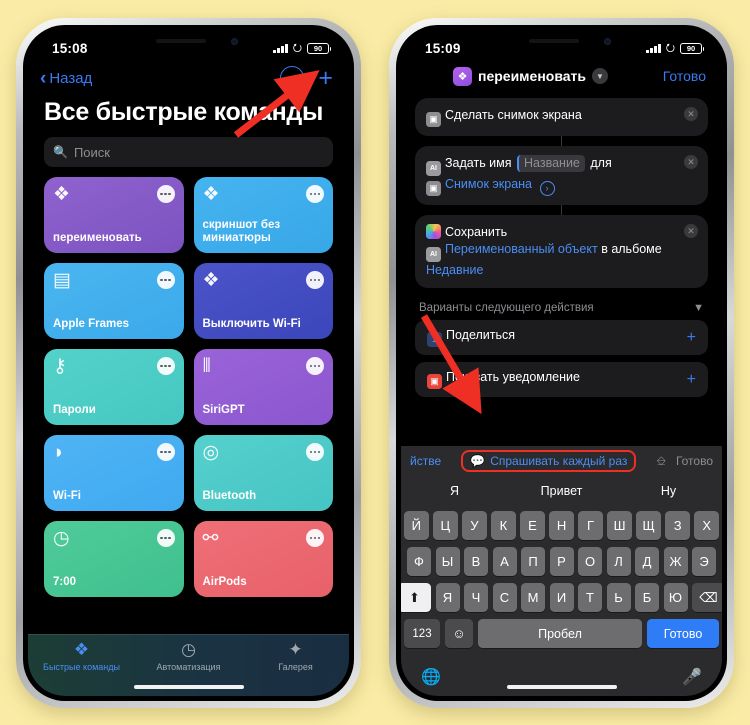  I want to click on chevron-right-circle-icon: ›, so click(547, 188).